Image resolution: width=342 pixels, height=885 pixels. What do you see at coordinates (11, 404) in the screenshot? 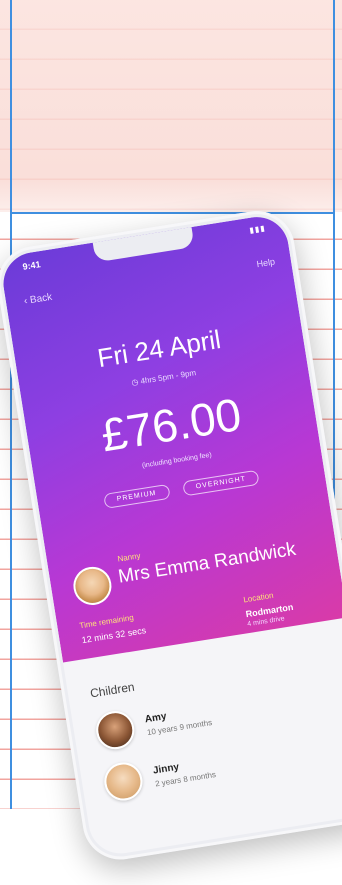
I see `left-margin-line` at bounding box center [11, 404].